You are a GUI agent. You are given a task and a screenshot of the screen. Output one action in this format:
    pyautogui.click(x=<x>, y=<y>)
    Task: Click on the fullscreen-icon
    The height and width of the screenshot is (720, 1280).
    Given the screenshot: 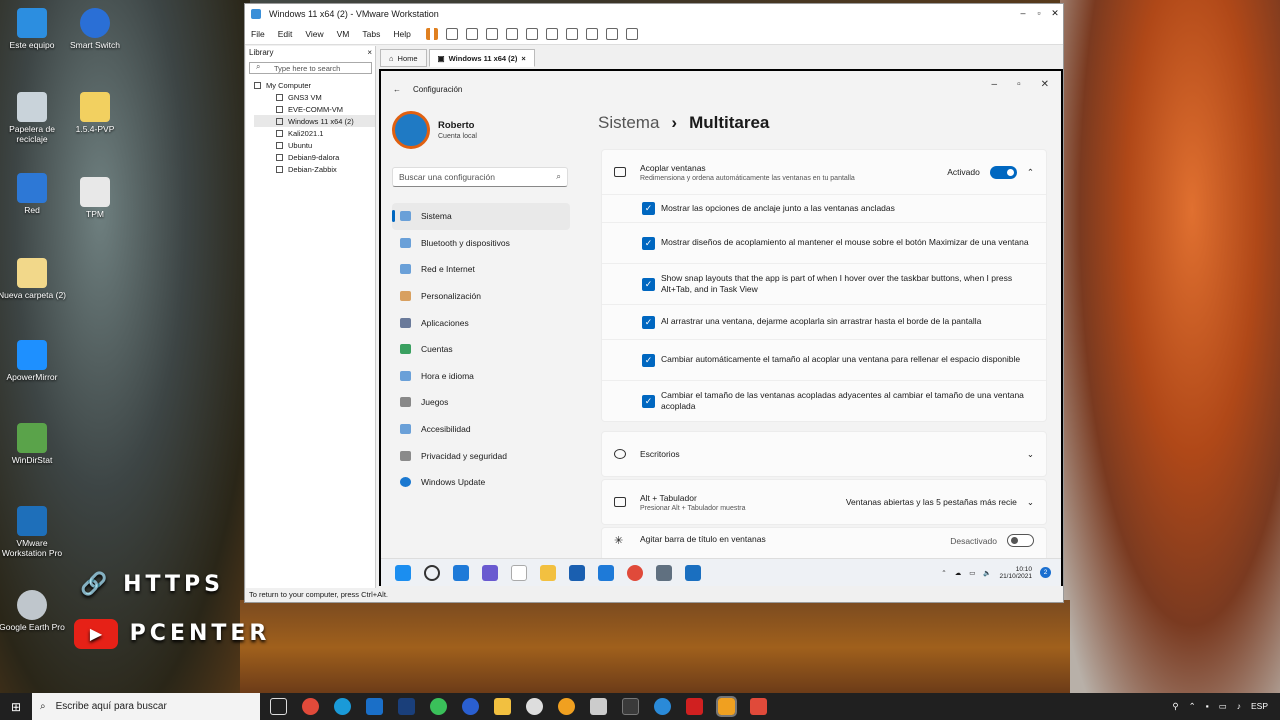 What is the action you would take?
    pyautogui.click(x=571, y=33)
    